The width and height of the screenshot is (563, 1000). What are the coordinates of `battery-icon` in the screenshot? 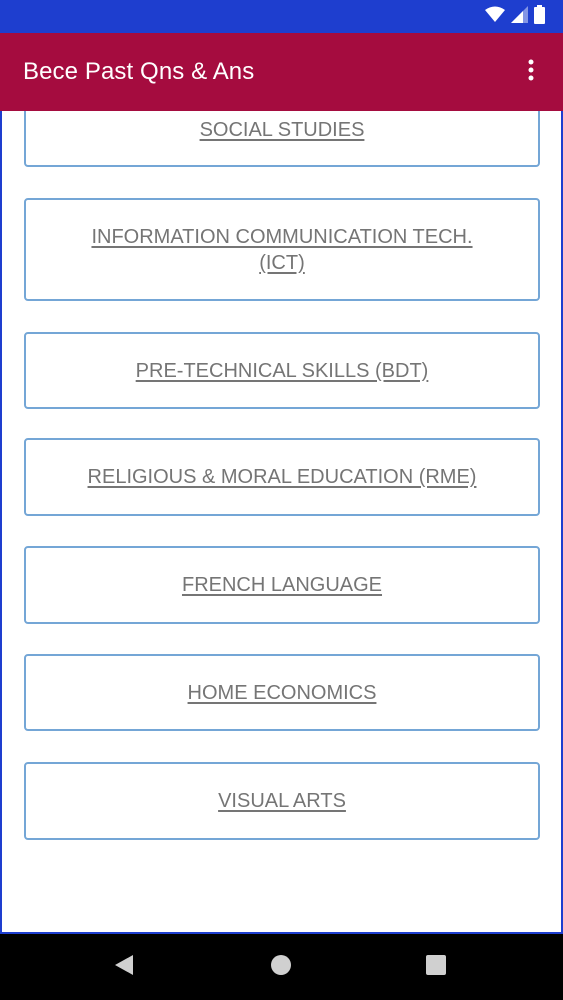 It's located at (539, 17).